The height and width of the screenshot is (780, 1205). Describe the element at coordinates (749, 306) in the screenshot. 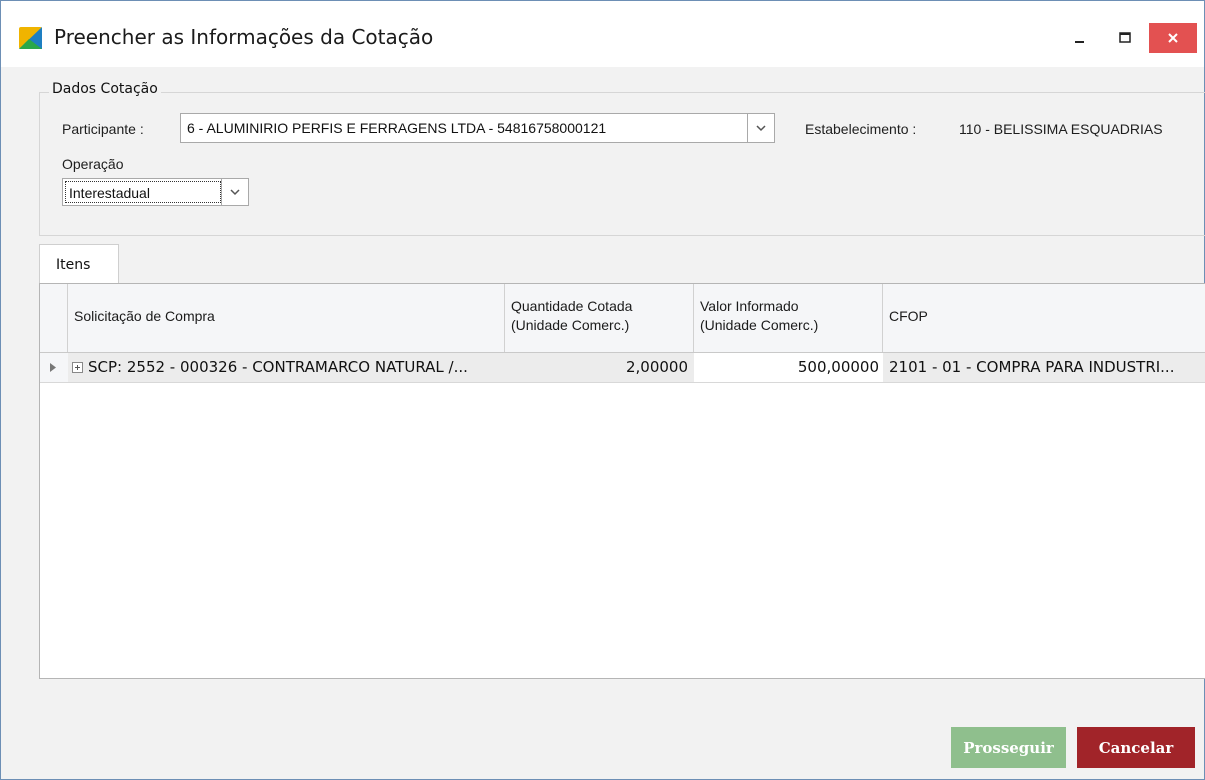

I see `column-header-label: Valor Informado` at that location.